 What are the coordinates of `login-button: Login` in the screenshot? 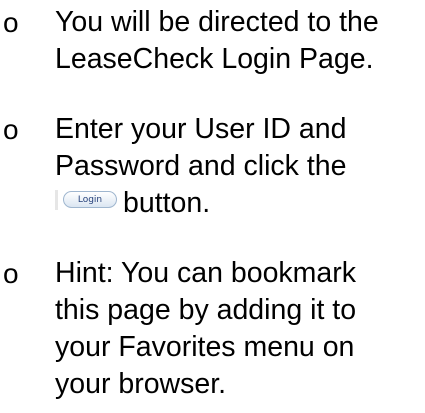 It's located at (87, 200).